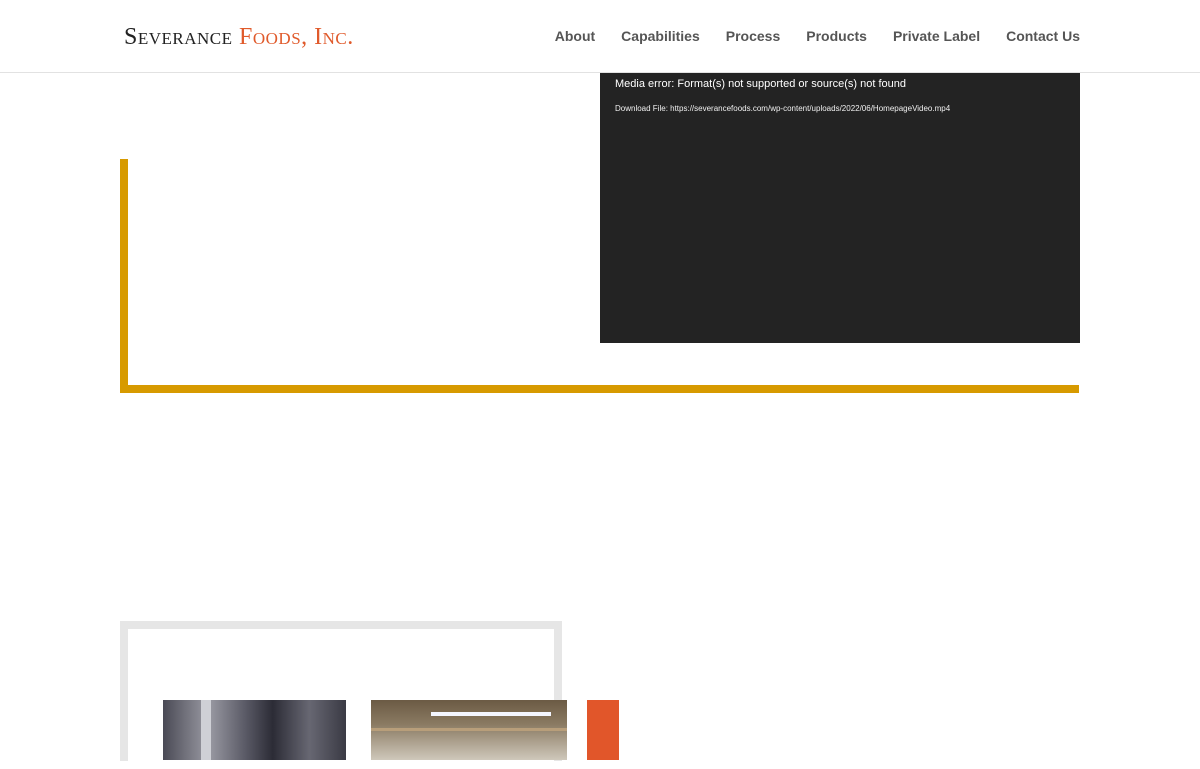 The image size is (1200, 769). I want to click on logo-text-foods: Foods, Inc., so click(296, 37).